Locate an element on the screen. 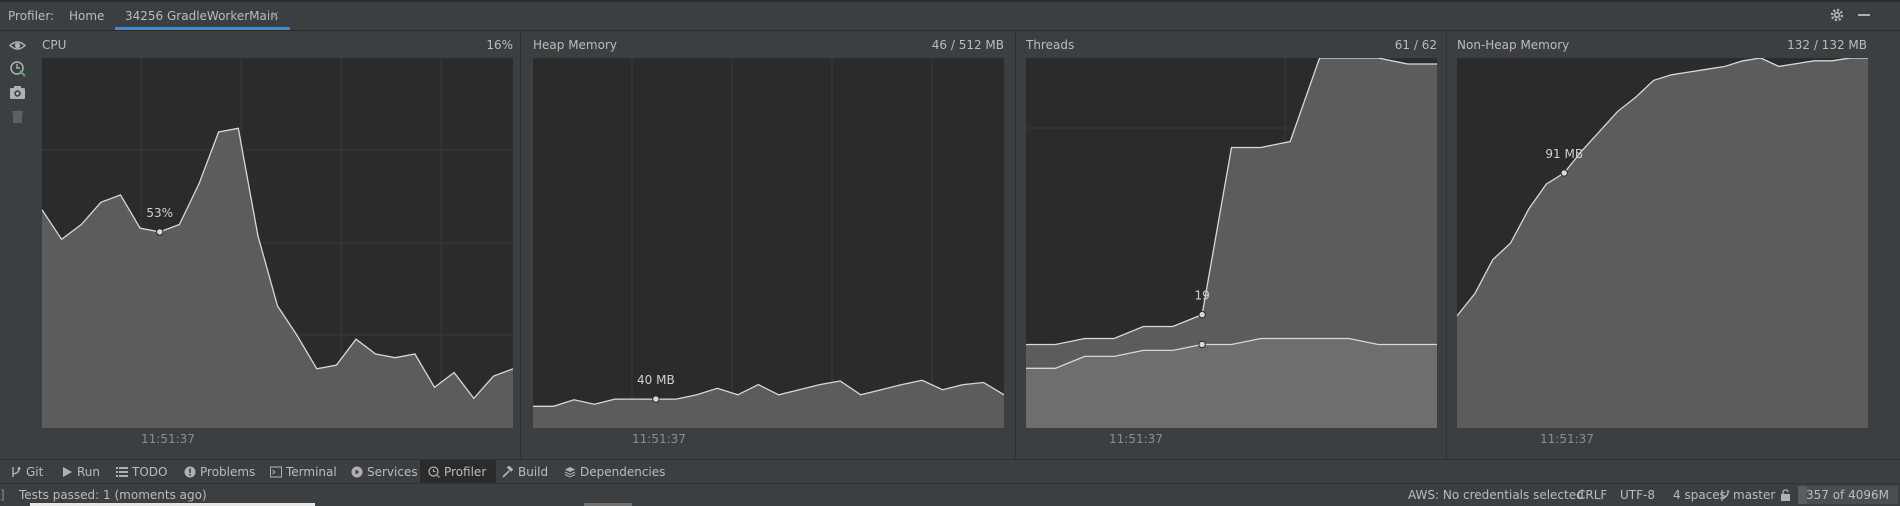  threads-marker-label: 19 is located at coordinates (1202, 296).